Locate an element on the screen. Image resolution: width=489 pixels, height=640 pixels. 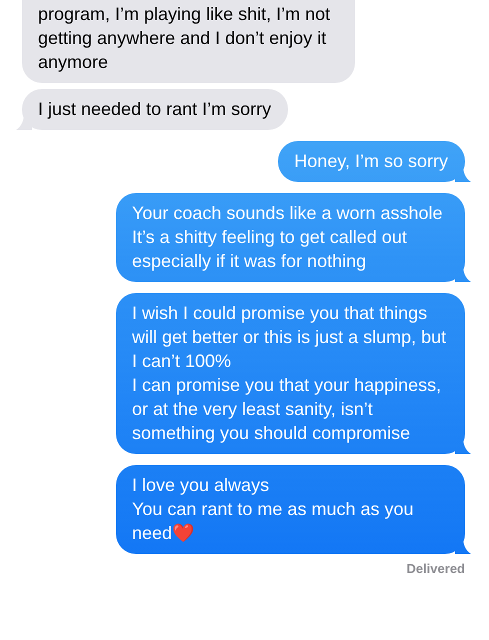
message-text: Honey, I’m so sorry is located at coordinates (371, 161).